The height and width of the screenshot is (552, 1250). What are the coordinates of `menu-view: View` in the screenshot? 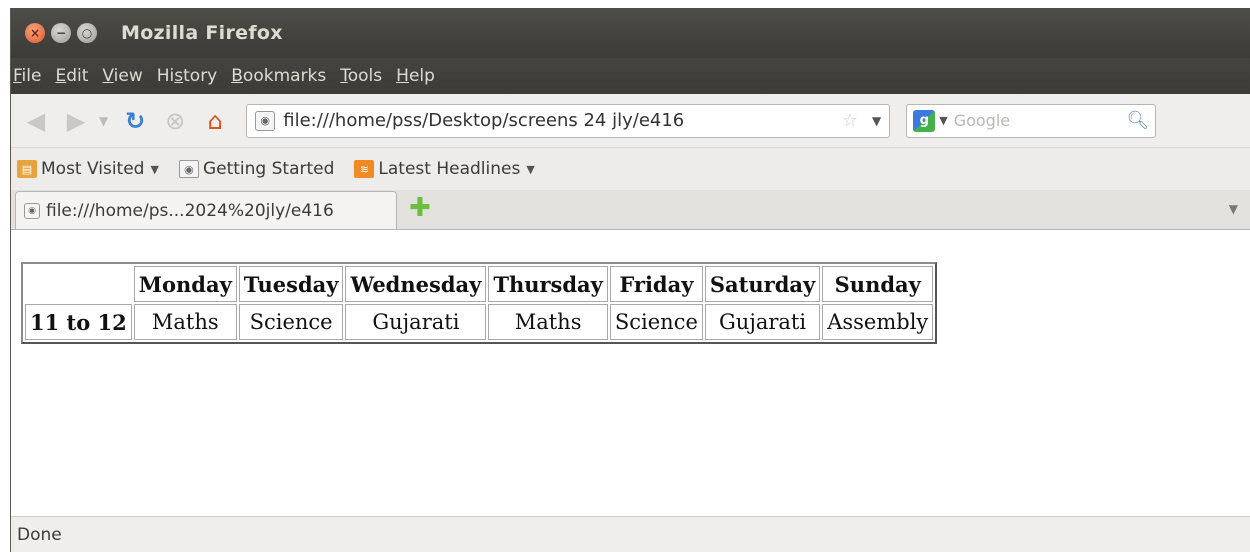 It's located at (122, 76).